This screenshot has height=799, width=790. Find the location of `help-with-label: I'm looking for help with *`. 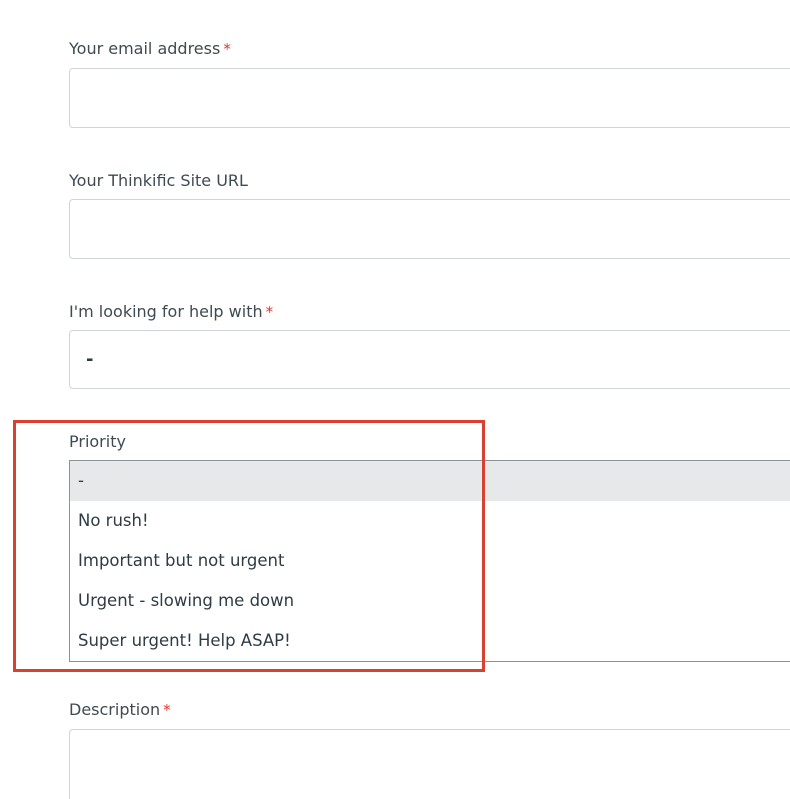

help-with-label: I'm looking for help with * is located at coordinates (171, 312).